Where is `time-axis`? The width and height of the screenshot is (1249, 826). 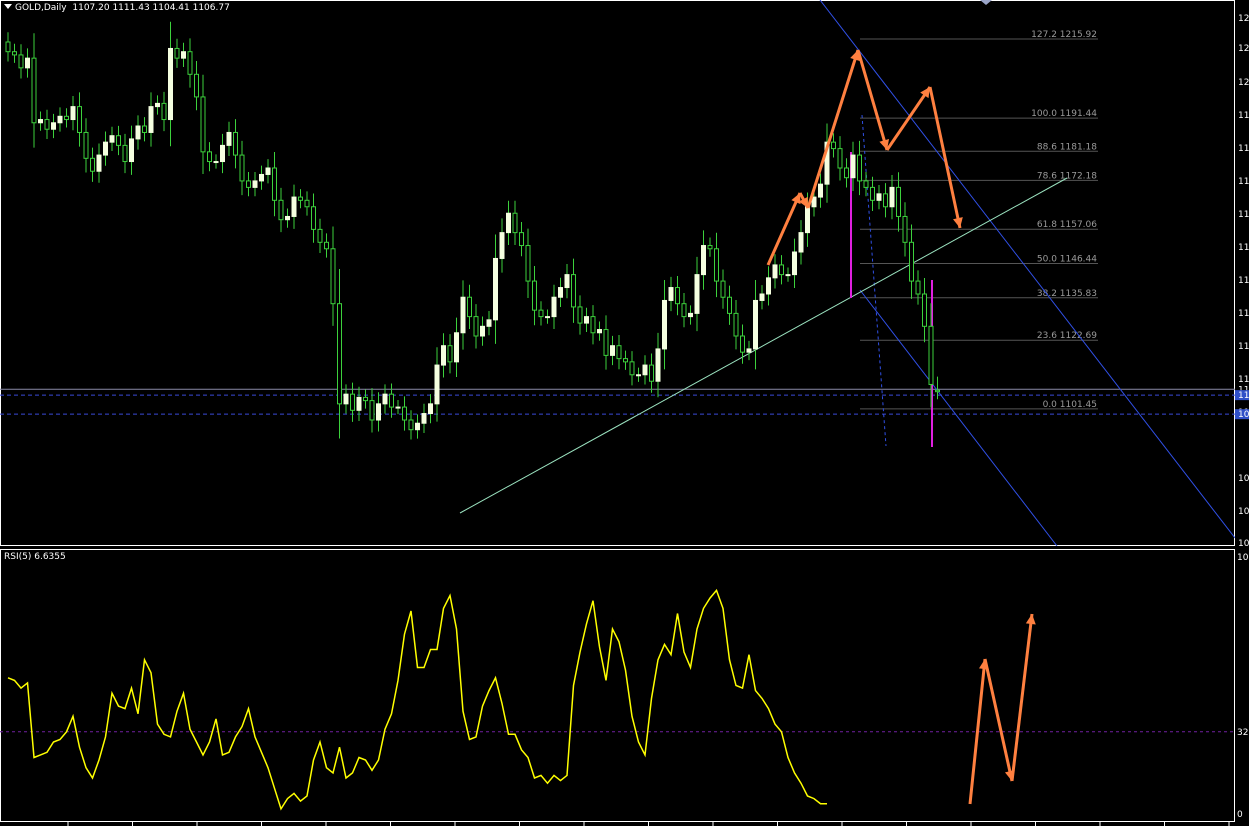 time-axis is located at coordinates (624, 824).